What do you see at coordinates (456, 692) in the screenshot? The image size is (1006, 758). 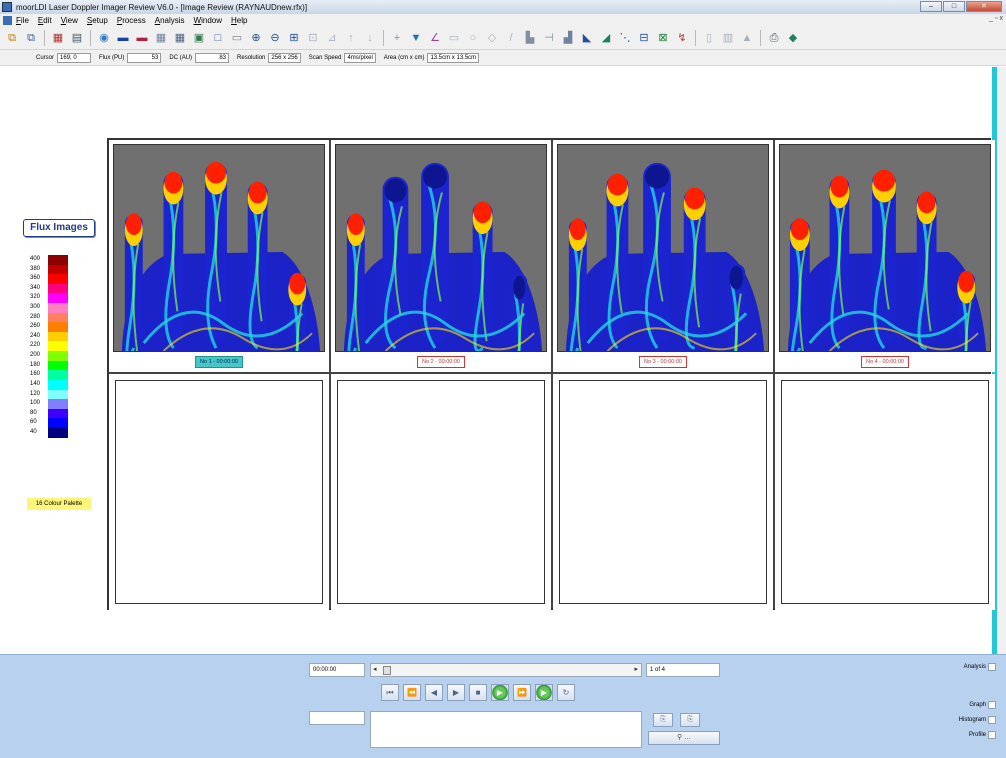 I see `play-button: ▶` at bounding box center [456, 692].